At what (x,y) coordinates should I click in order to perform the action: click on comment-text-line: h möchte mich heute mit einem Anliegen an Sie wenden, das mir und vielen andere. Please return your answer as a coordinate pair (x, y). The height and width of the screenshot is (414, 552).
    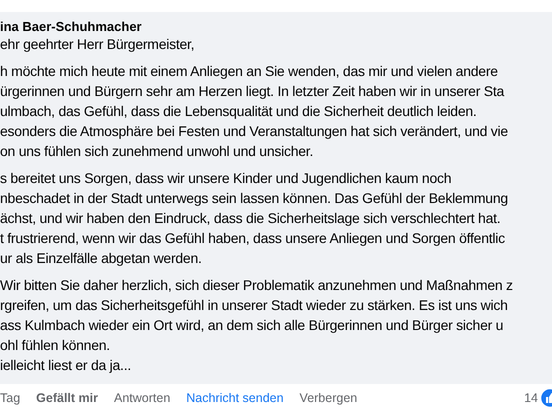
    Looking at the image, I should click on (249, 71).